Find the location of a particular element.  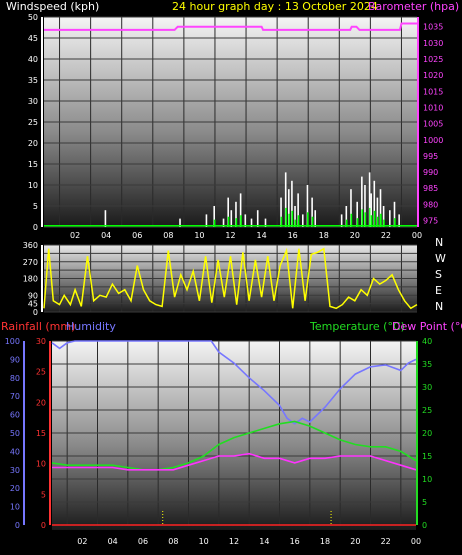

wind-direction-axes: 04590 180 270 360 is located at coordinates (33, 279).